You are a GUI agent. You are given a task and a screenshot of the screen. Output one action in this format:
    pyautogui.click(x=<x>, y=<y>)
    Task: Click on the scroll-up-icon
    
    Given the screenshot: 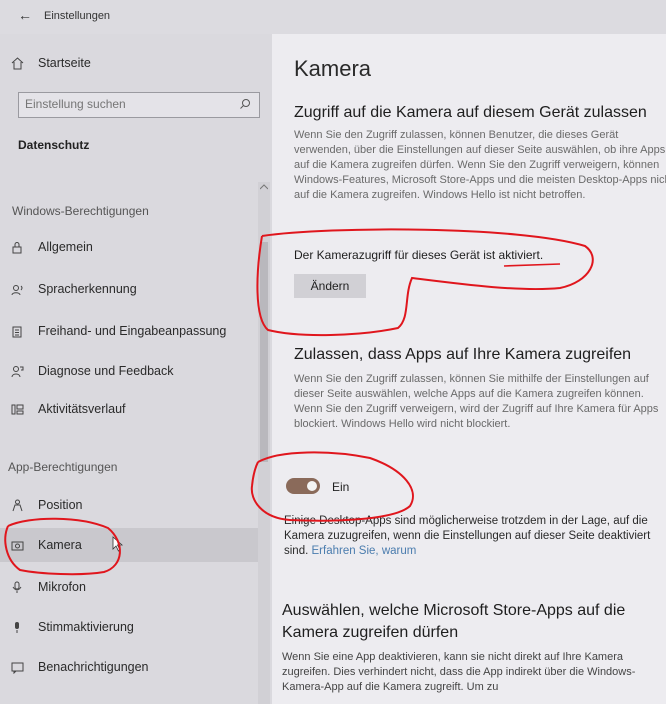 What is the action you would take?
    pyautogui.click(x=264, y=187)
    